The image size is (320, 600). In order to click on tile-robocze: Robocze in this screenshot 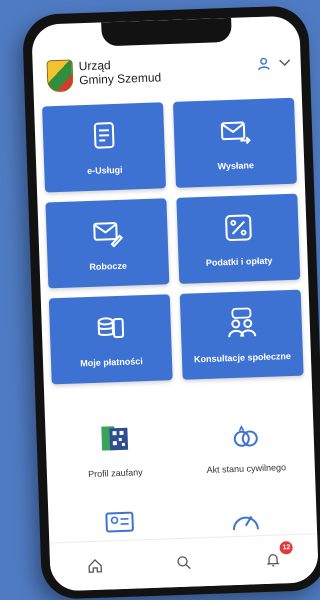, I will do `click(107, 243)`.